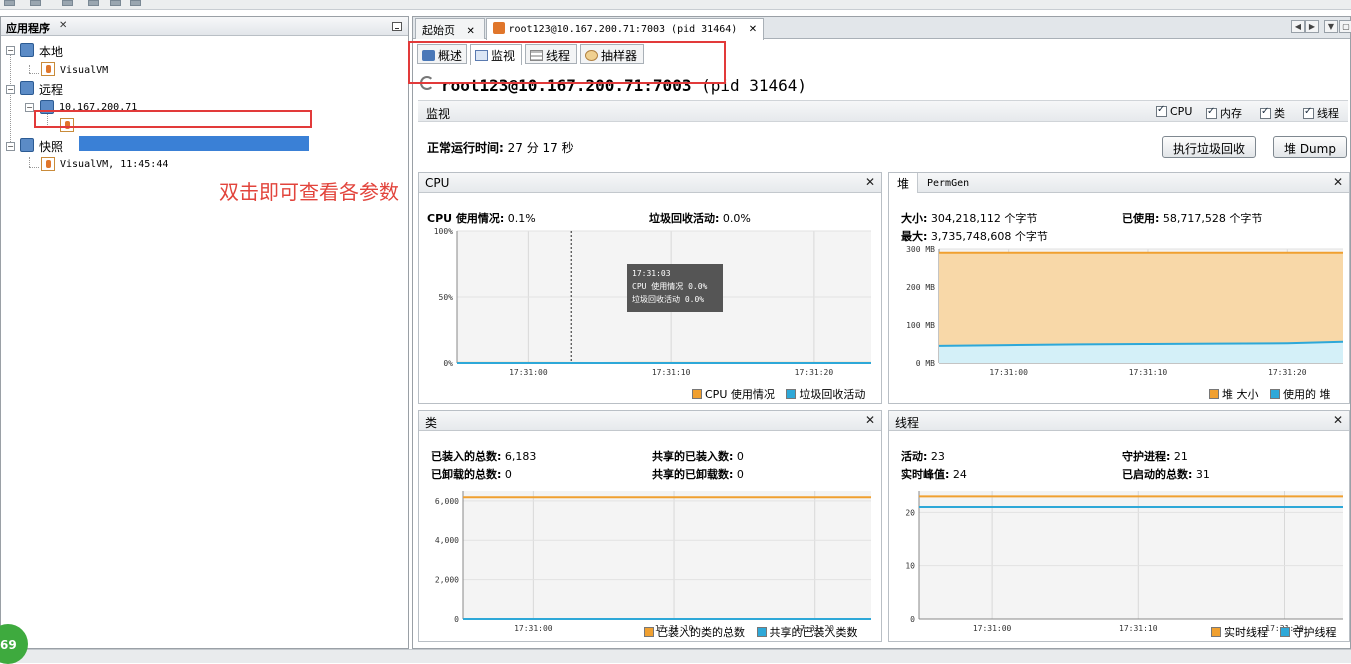 The height and width of the screenshot is (664, 1351). What do you see at coordinates (1315, 632) in the screenshot?
I see `legend-daemon-threads: 守护线程` at bounding box center [1315, 632].